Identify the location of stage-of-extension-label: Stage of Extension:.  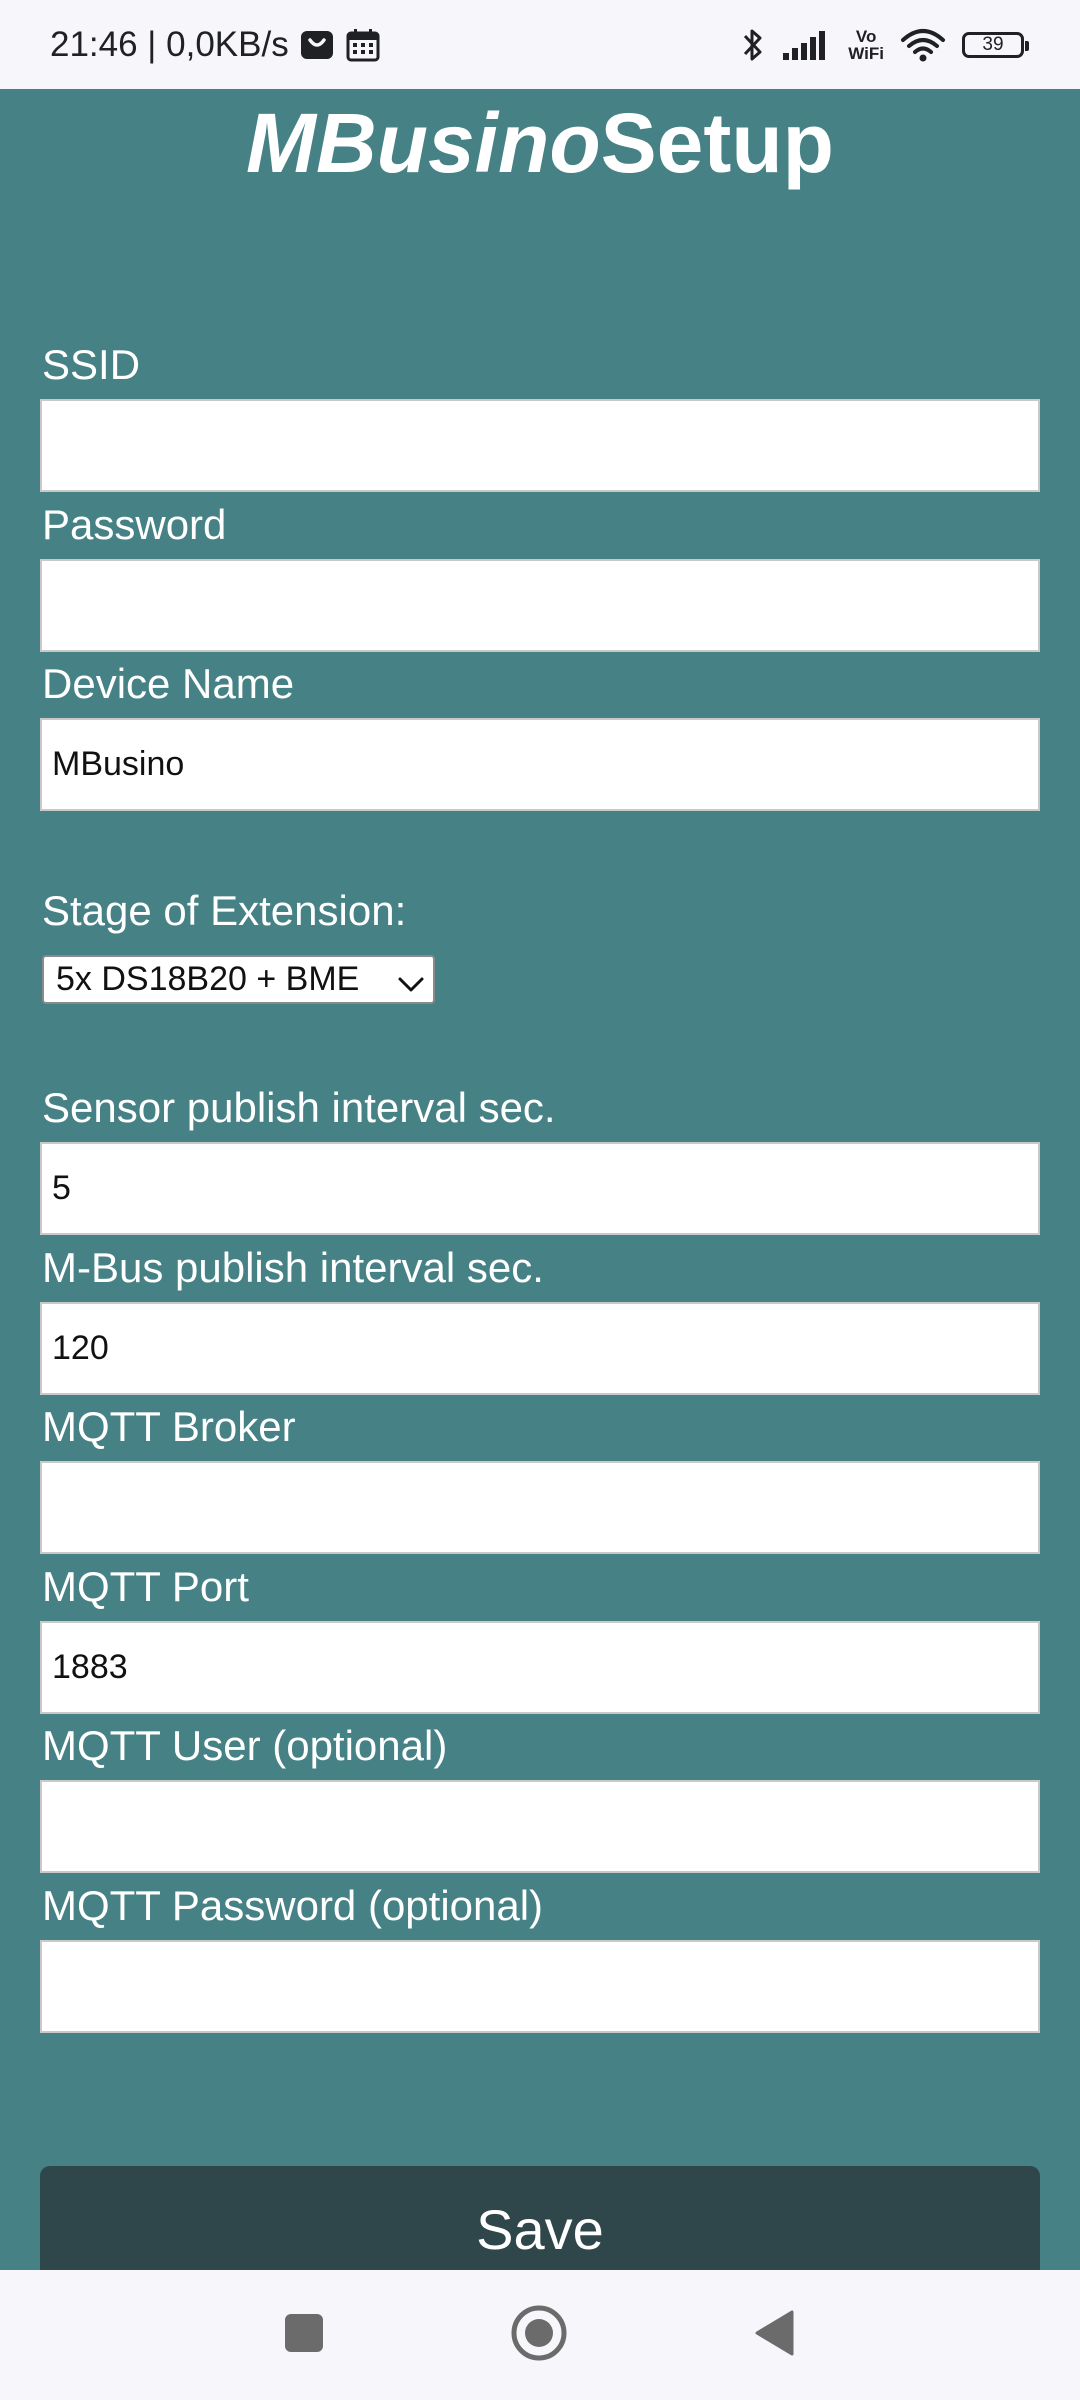
(224, 910).